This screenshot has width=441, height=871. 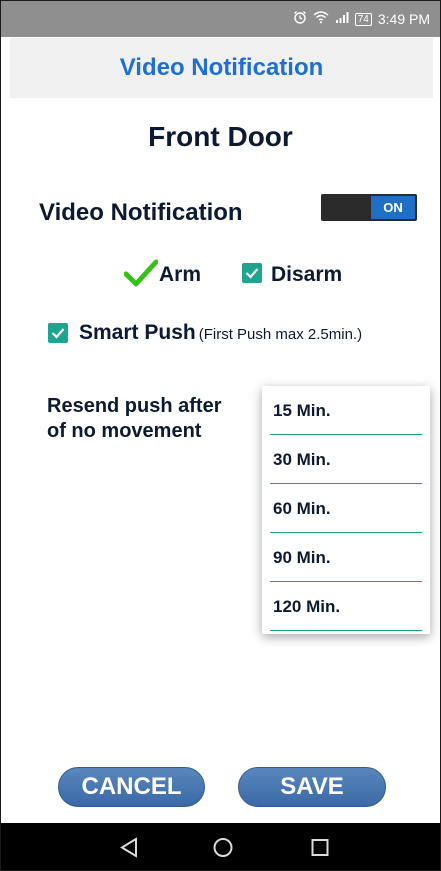 What do you see at coordinates (152, 419) in the screenshot?
I see `resend-label: Resend push after of no movement` at bounding box center [152, 419].